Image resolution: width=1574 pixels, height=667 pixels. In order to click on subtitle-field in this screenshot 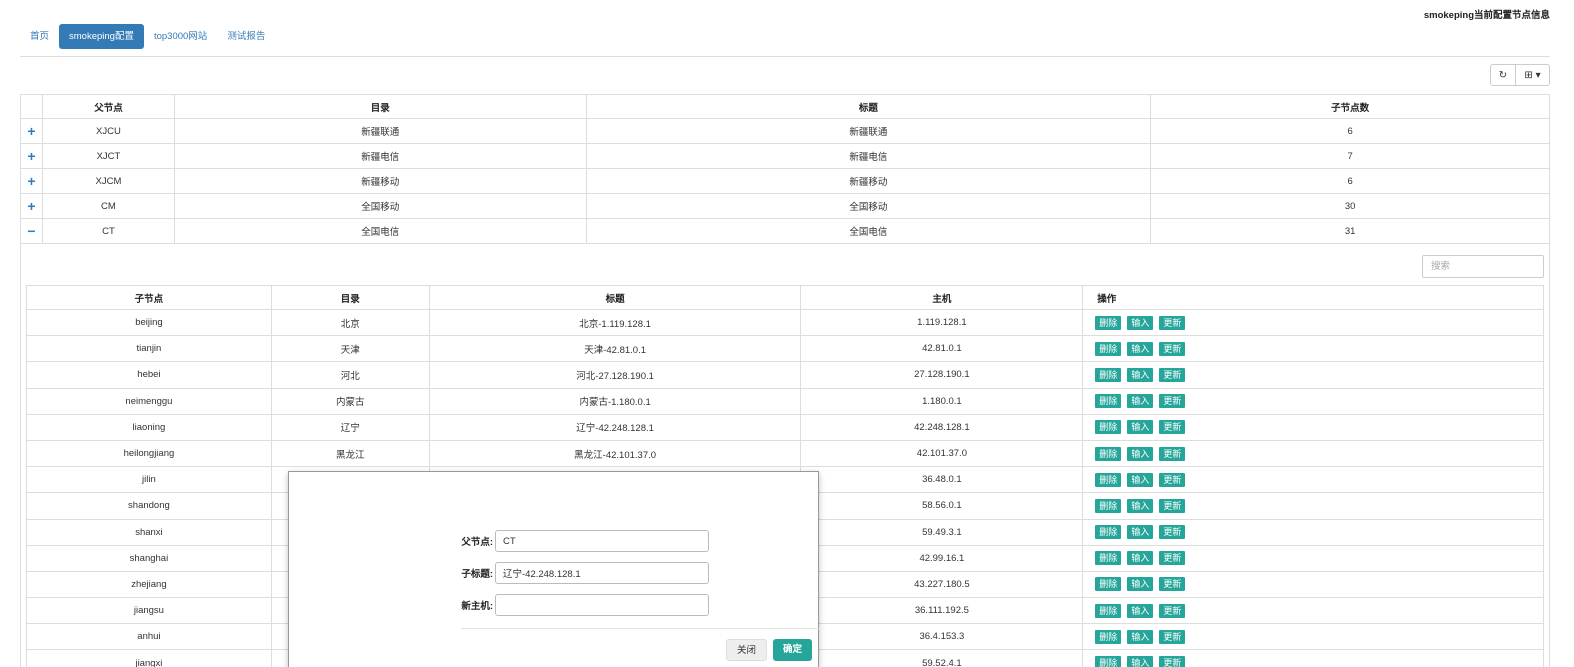, I will do `click(602, 573)`.